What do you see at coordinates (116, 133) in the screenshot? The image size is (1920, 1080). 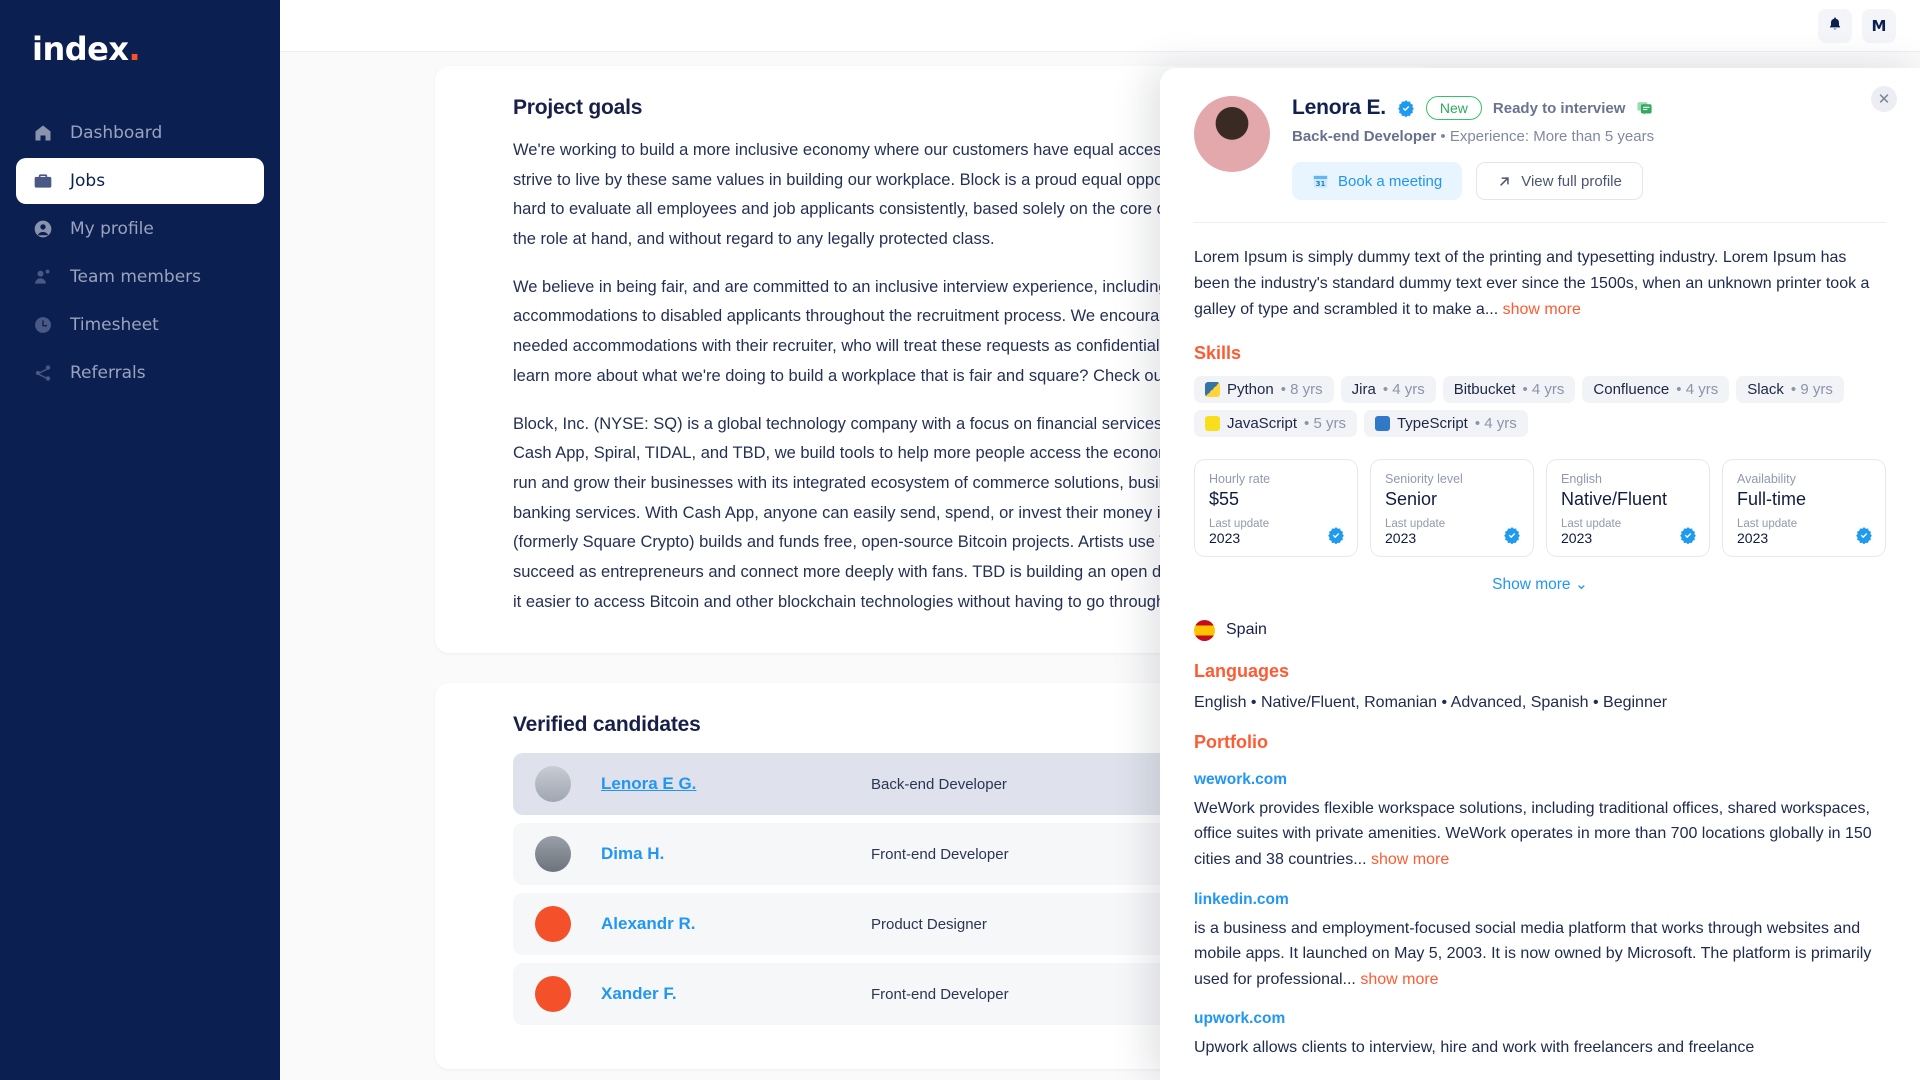 I see `sidebar-item-label: Dashboard` at bounding box center [116, 133].